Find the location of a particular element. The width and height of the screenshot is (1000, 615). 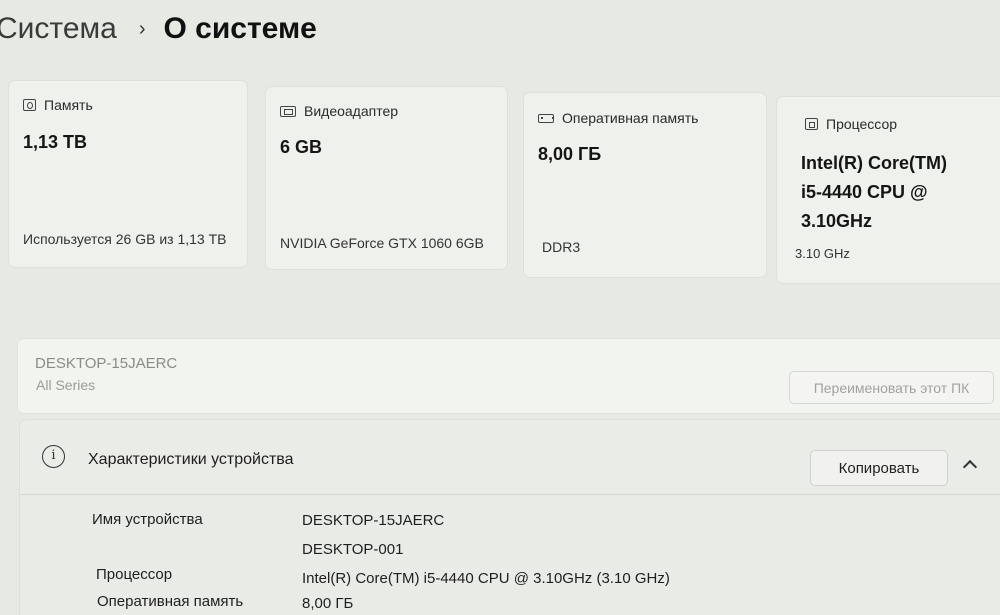

spec-value: DESKTOP-001 is located at coordinates (353, 549).